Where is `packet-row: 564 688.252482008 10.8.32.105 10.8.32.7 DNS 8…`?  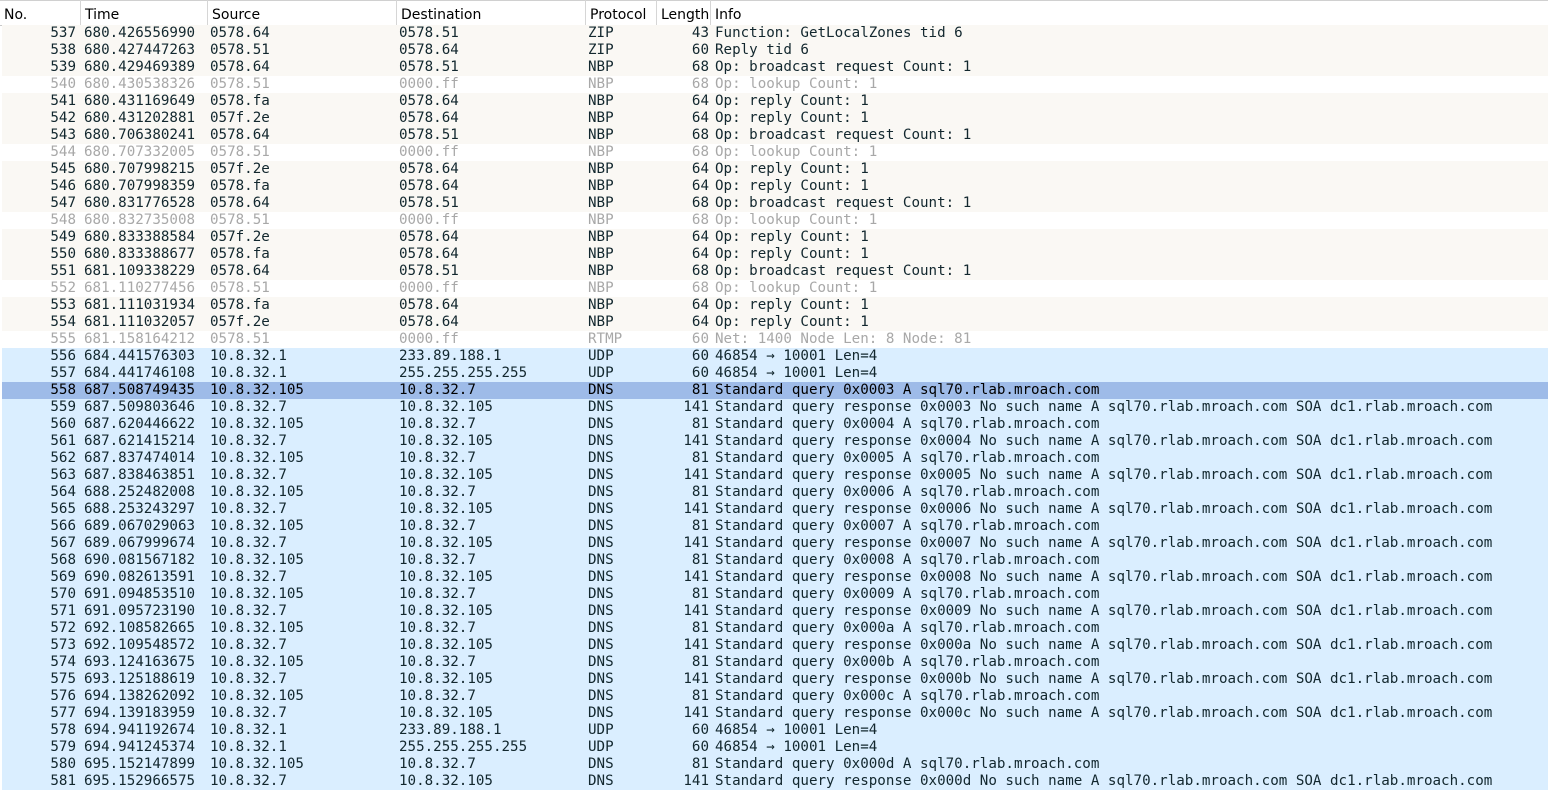
packet-row: 564 688.252482008 10.8.32.105 10.8.32.7 DNS 8… is located at coordinates (775, 492).